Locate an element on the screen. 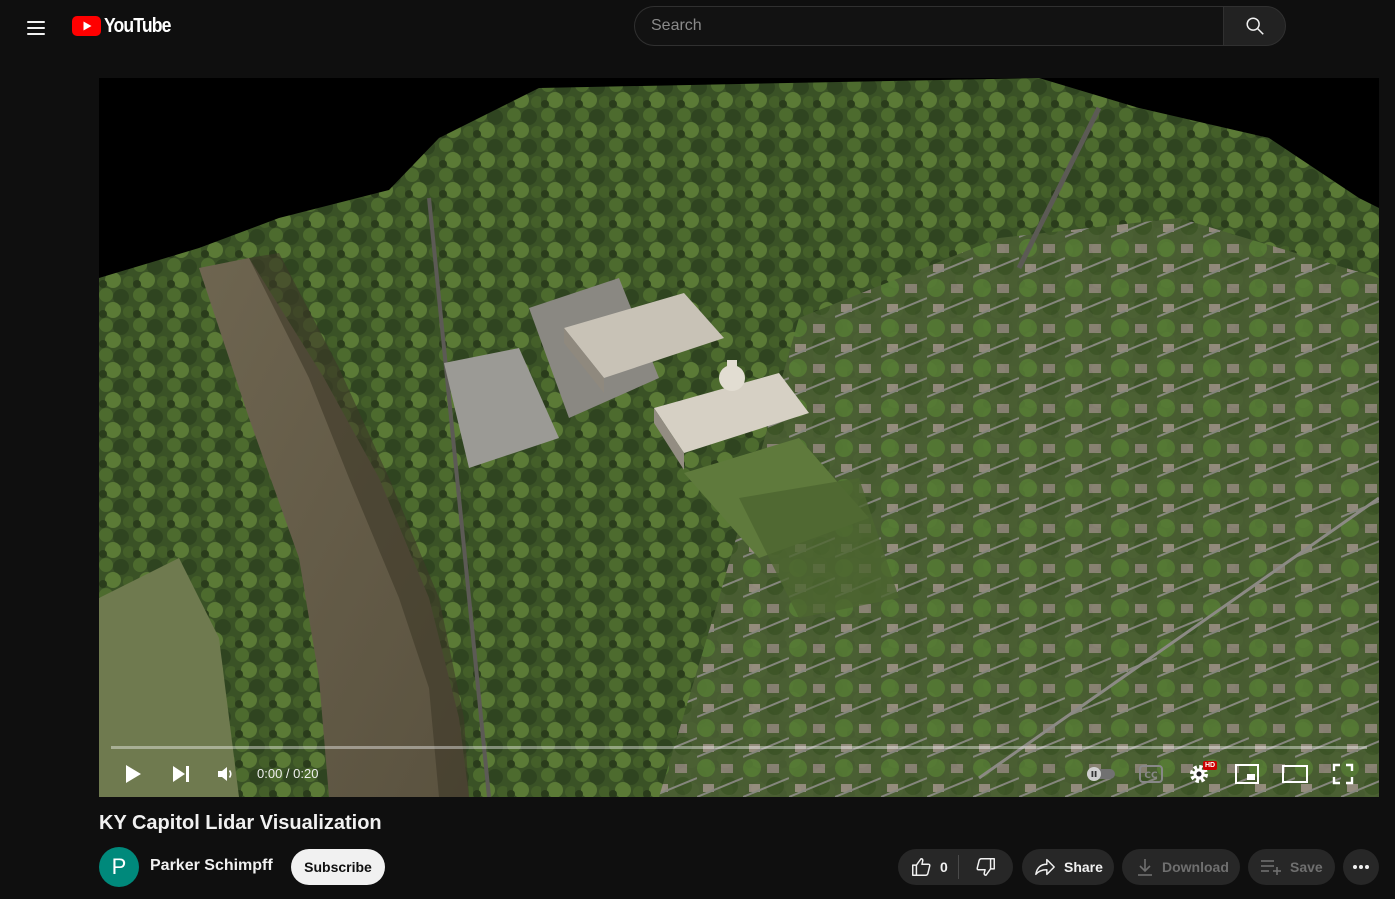 Image resolution: width=1395 pixels, height=899 pixels. next-icon is located at coordinates (181, 774).